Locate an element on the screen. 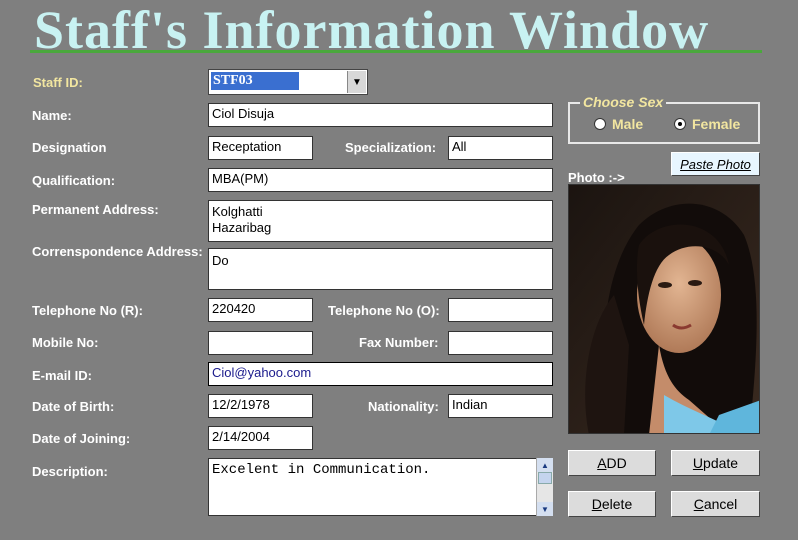  delete-label: elete is located at coordinates (617, 504).